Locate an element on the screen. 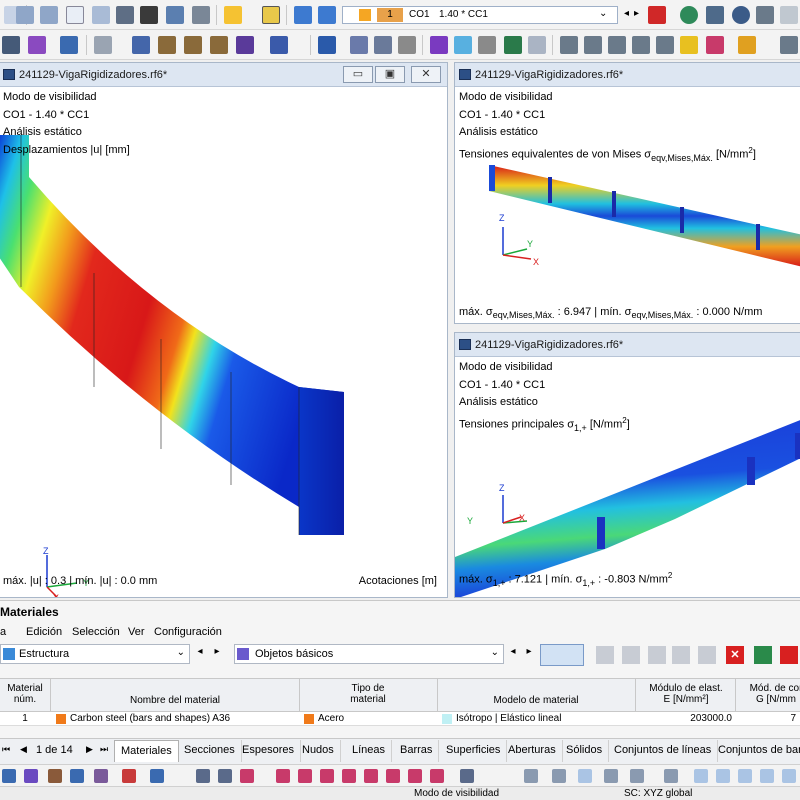 The width and height of the screenshot is (800, 800). structure-filter-select: Estructura ⌄ is located at coordinates (95, 654).